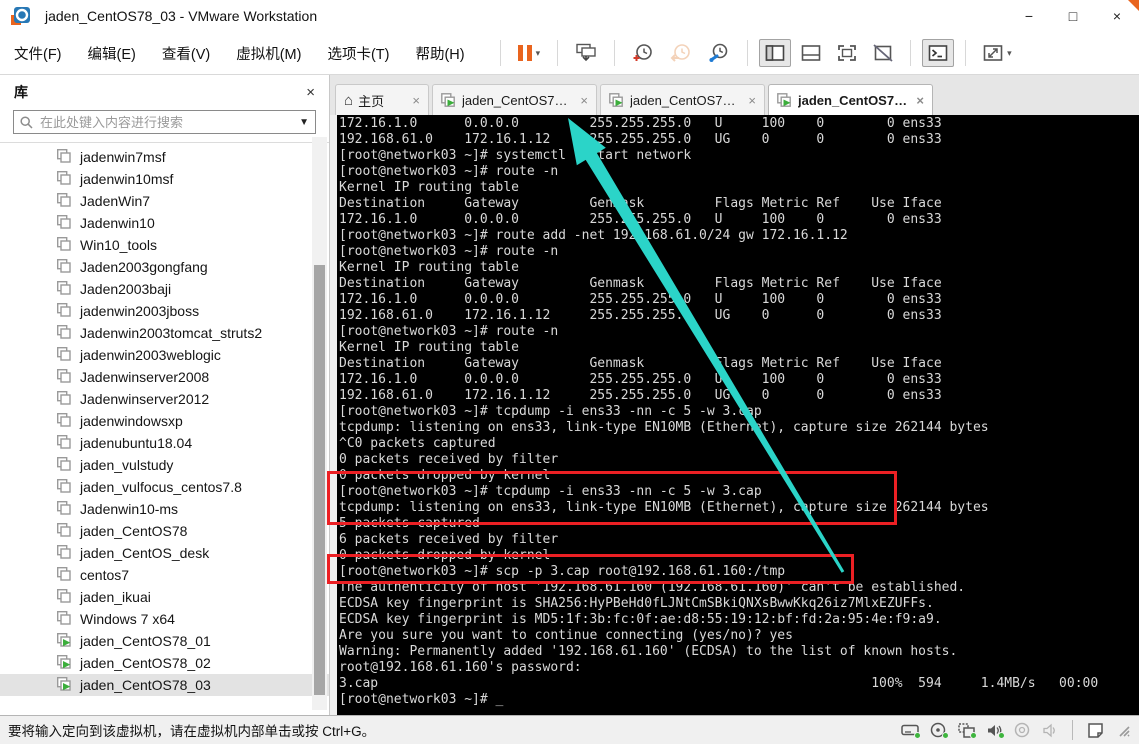 This screenshot has height=744, width=1139. I want to click on menu-view: 查看(V), so click(186, 53).